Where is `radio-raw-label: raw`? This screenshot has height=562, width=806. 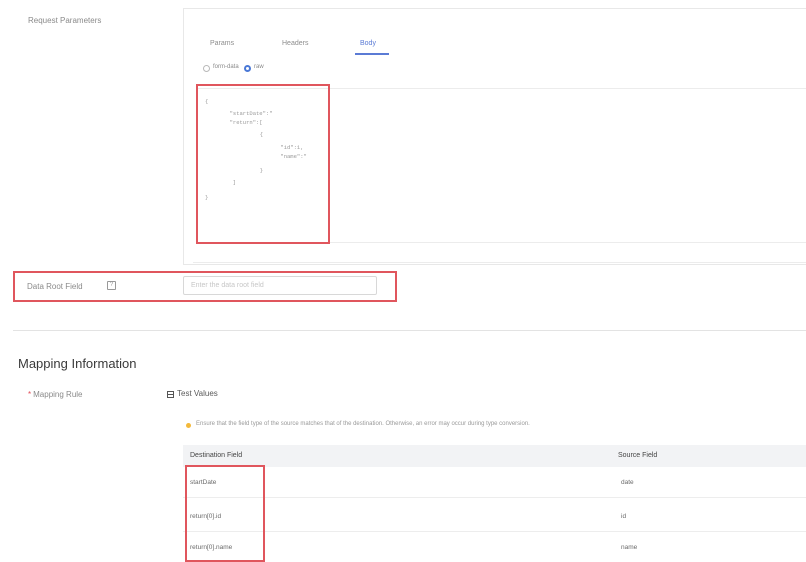
radio-raw-label: raw is located at coordinates (259, 67).